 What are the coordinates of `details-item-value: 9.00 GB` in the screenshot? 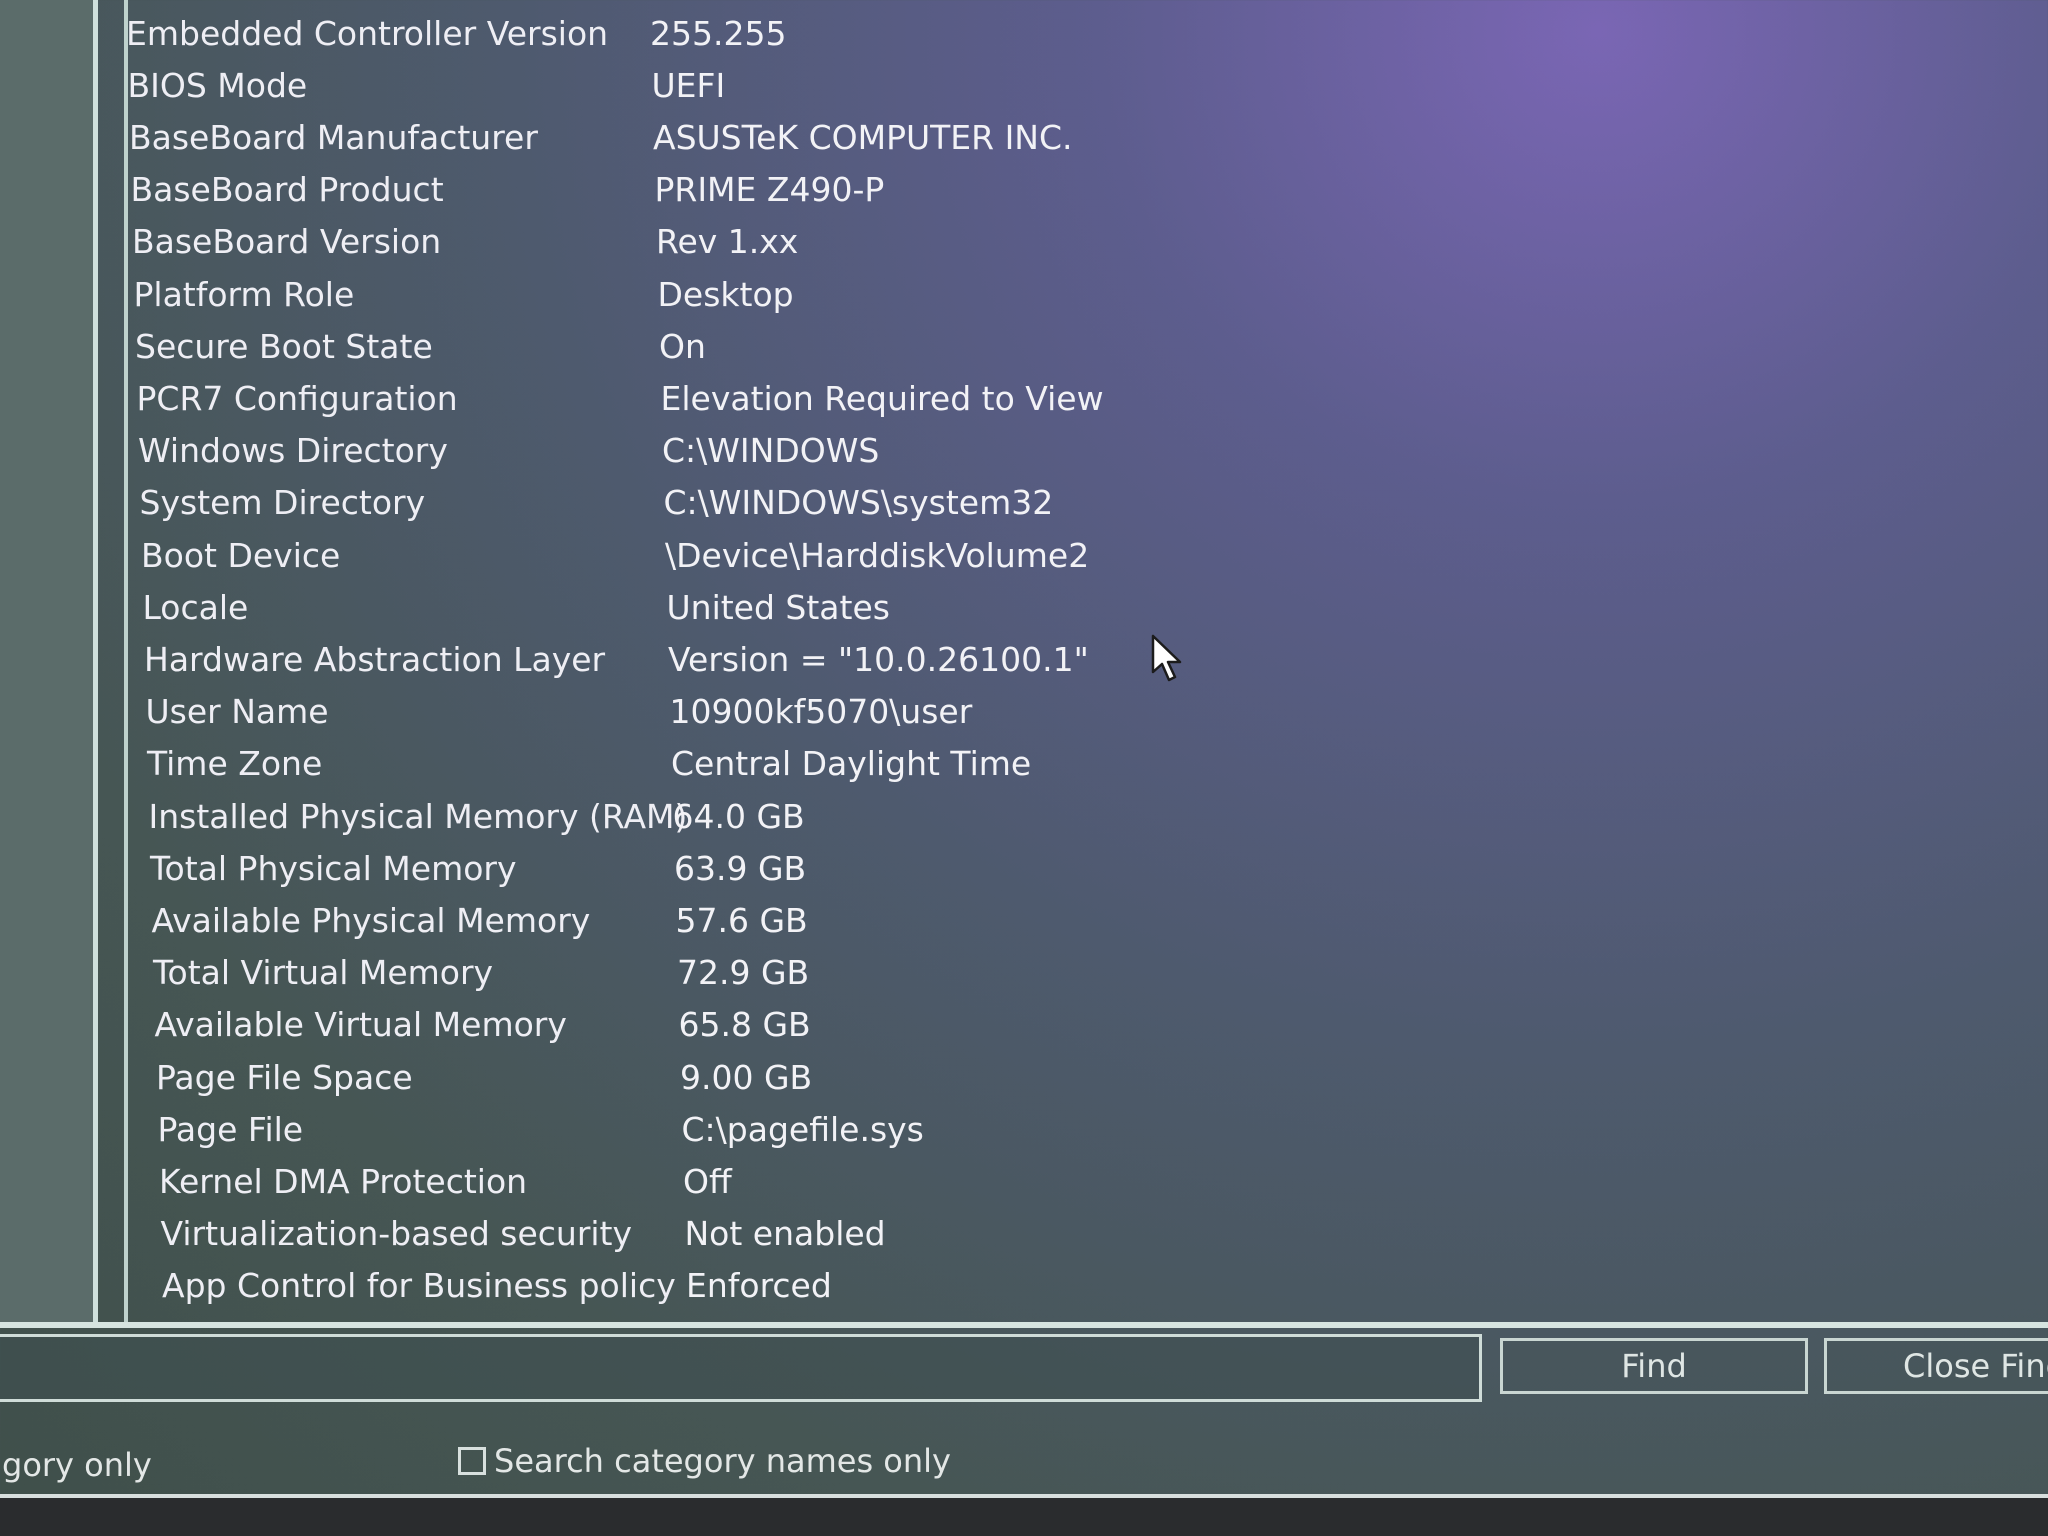 It's located at (746, 1077).